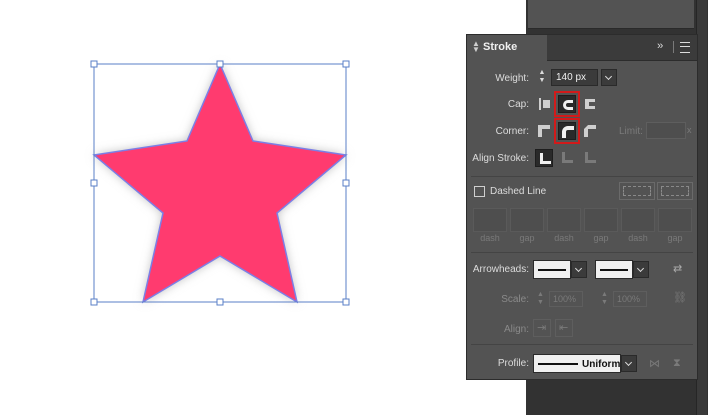 Image resolution: width=708 pixels, height=420 pixels. What do you see at coordinates (677, 268) in the screenshot?
I see `swap-arrowheads-icon: ⇄` at bounding box center [677, 268].